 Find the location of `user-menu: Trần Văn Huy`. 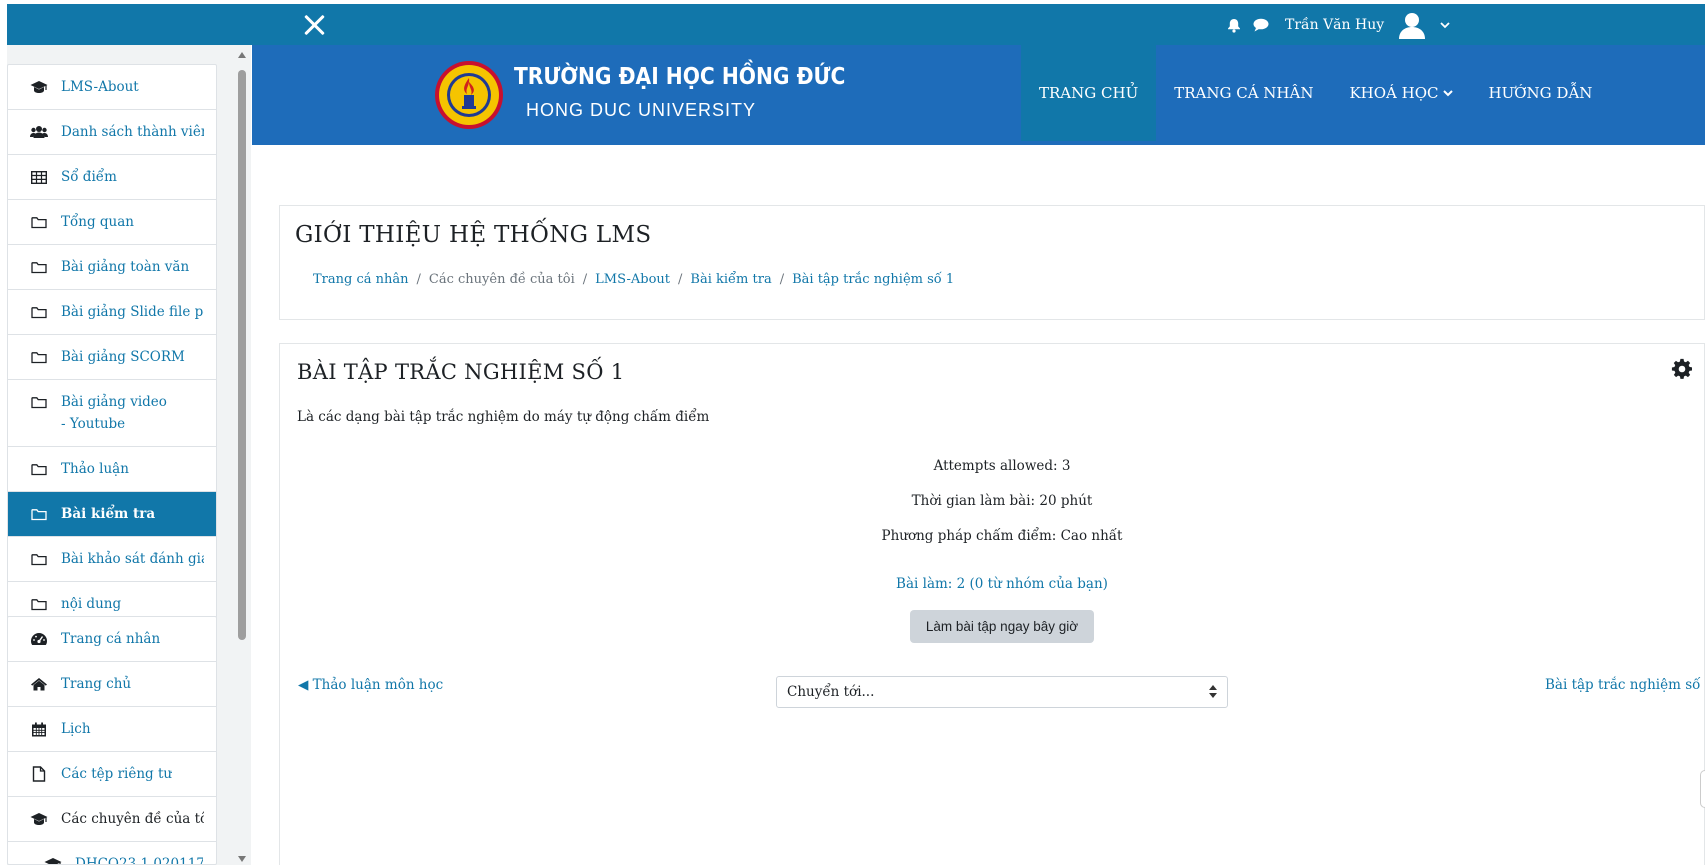

user-menu: Trần Văn Huy is located at coordinates (1338, 25).